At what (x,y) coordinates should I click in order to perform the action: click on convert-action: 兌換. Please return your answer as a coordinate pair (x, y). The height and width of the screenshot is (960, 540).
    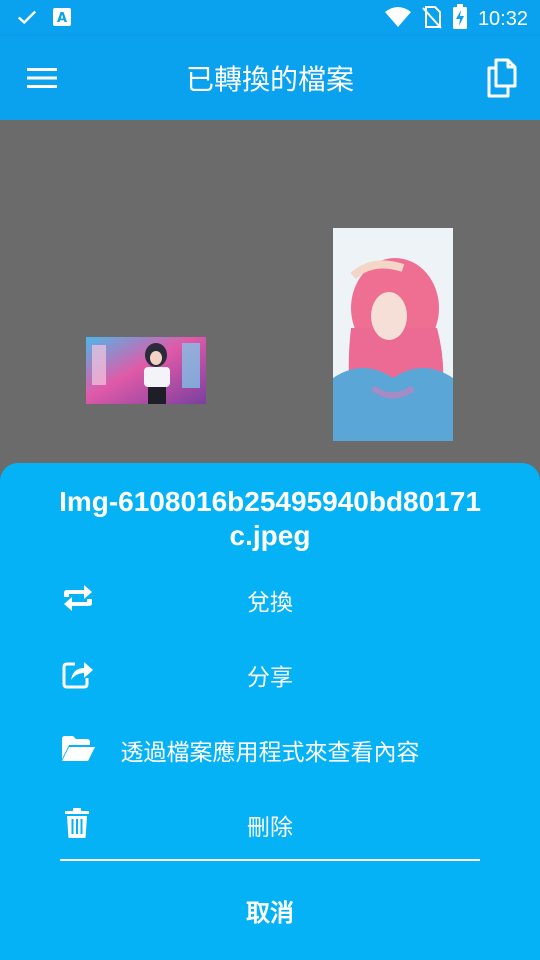
    Looking at the image, I should click on (270, 598).